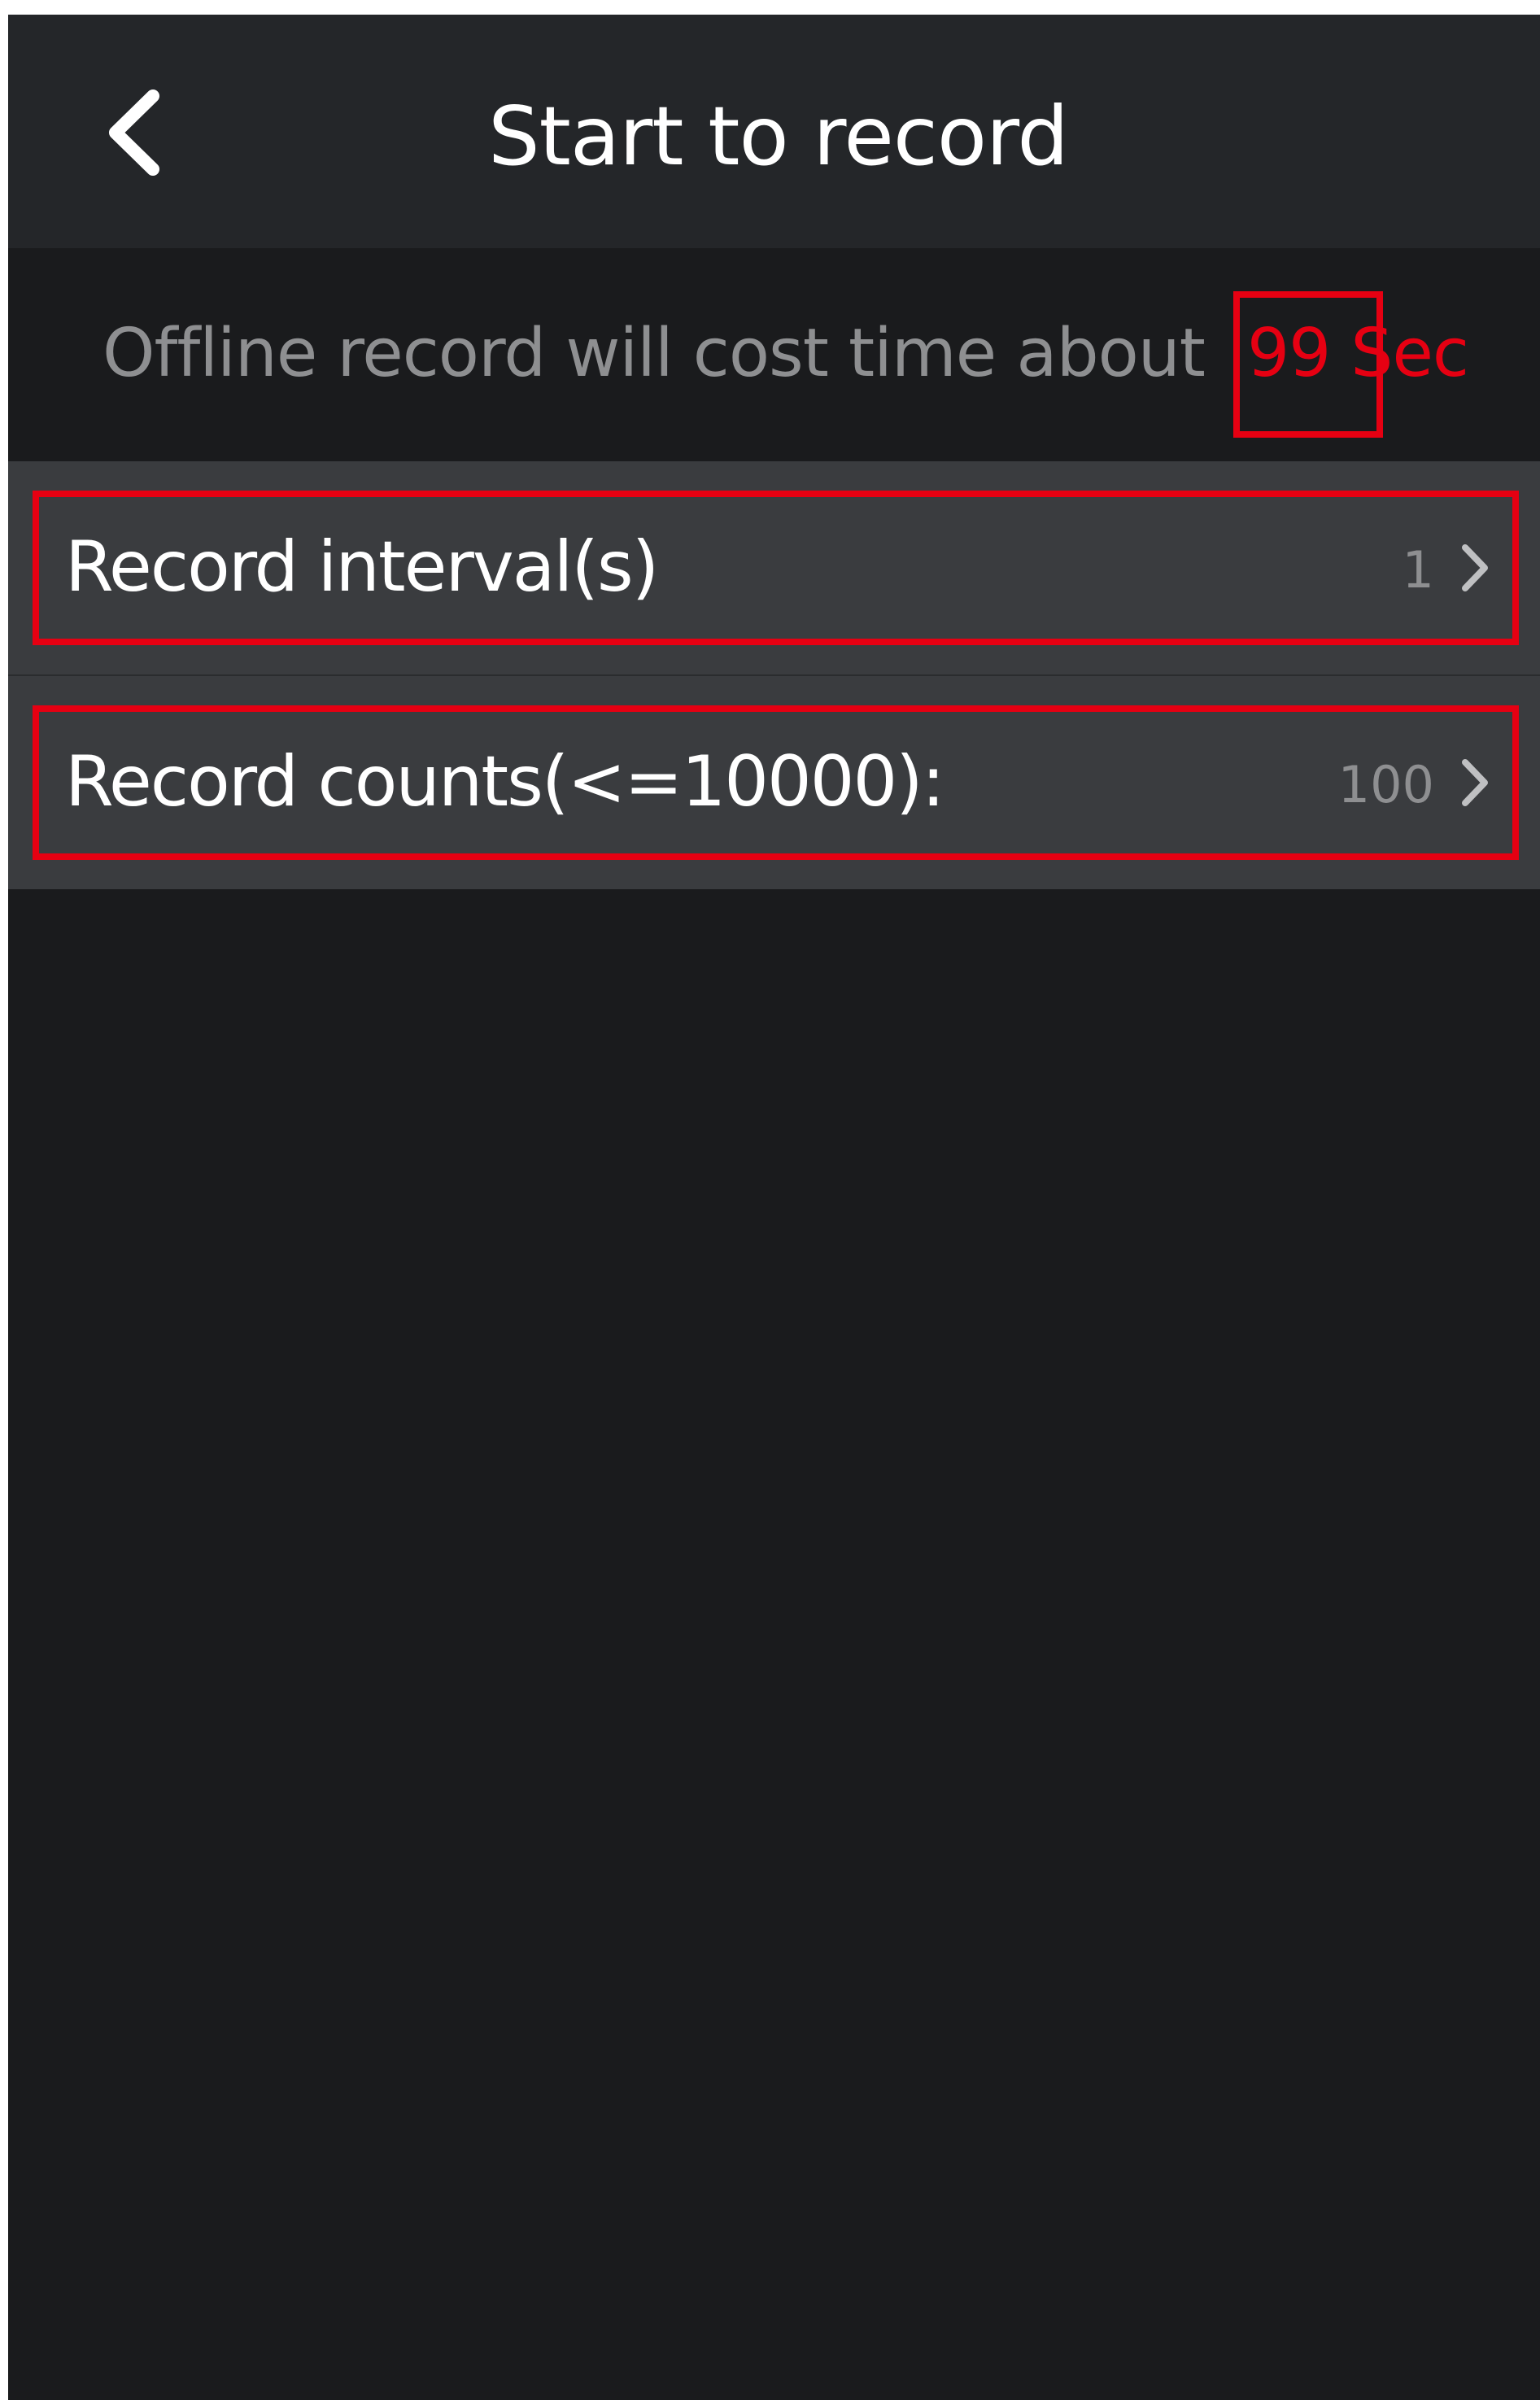 This screenshot has width=1540, height=2400. I want to click on record-interval-label: Record interval(s), so click(362, 567).